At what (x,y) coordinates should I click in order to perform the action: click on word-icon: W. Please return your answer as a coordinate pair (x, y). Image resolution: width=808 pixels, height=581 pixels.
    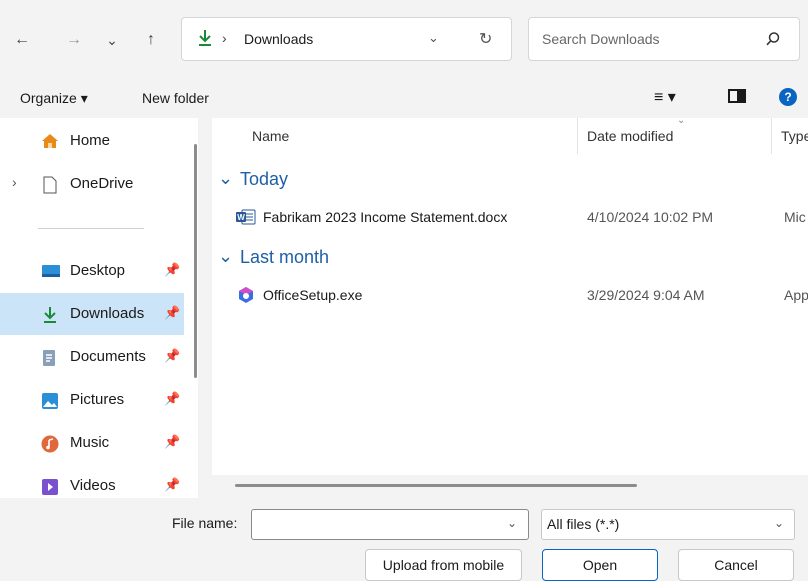
    Looking at the image, I should click on (246, 217).